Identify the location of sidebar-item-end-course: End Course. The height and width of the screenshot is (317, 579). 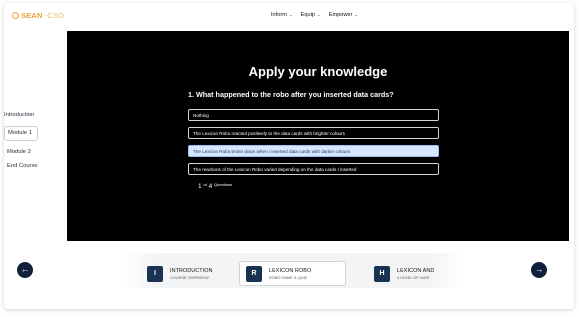
(34, 166).